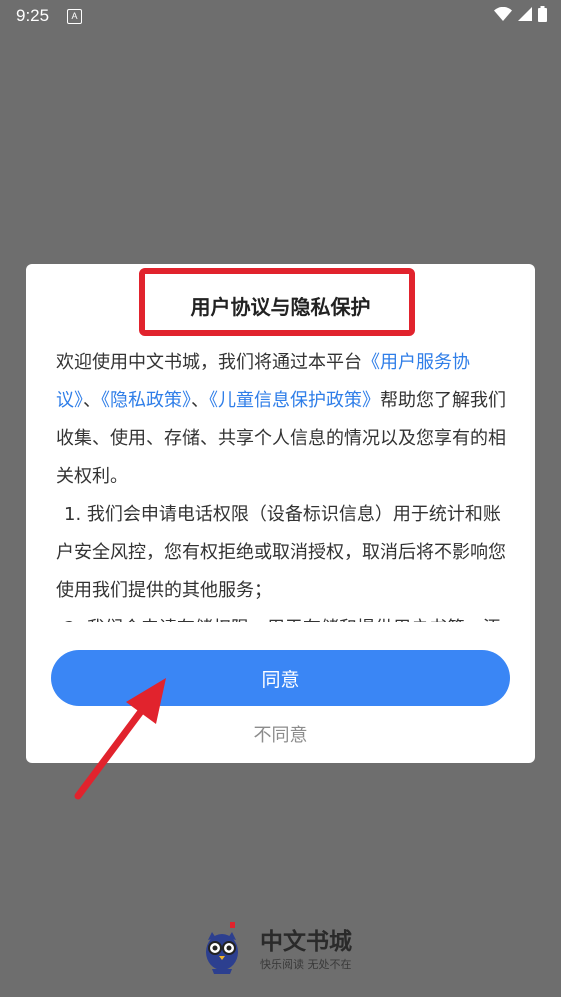  What do you see at coordinates (294, 400) in the screenshot?
I see `child-privacy-policy-link: 《儿童信息保护政策》` at bounding box center [294, 400].